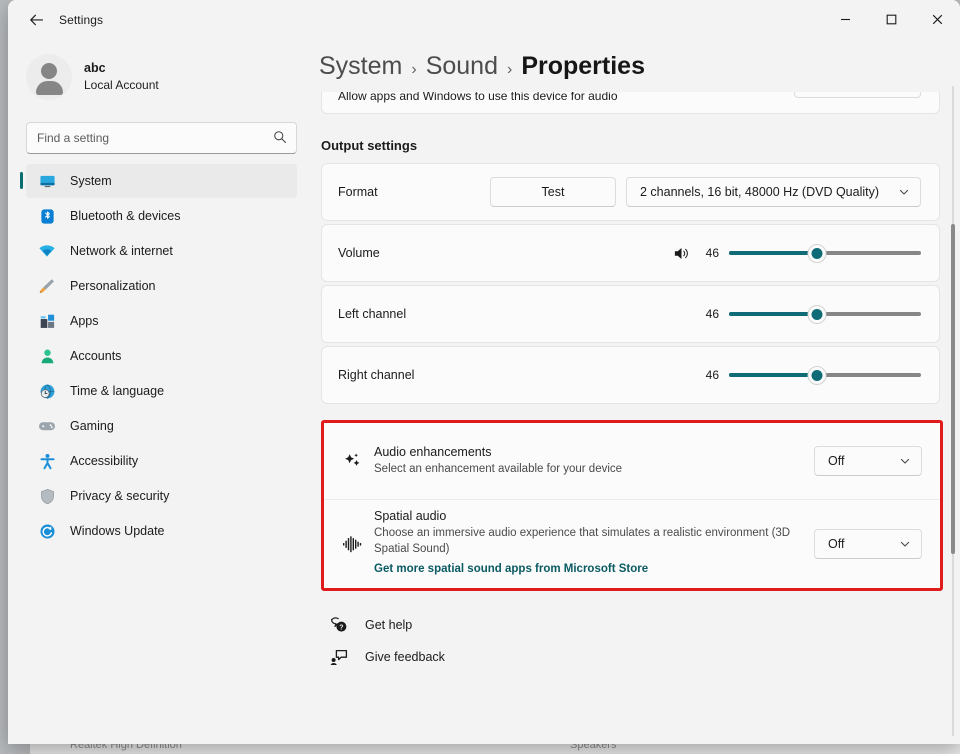  What do you see at coordinates (630, 375) in the screenshot?
I see `right-channel-row: Right channel 46` at bounding box center [630, 375].